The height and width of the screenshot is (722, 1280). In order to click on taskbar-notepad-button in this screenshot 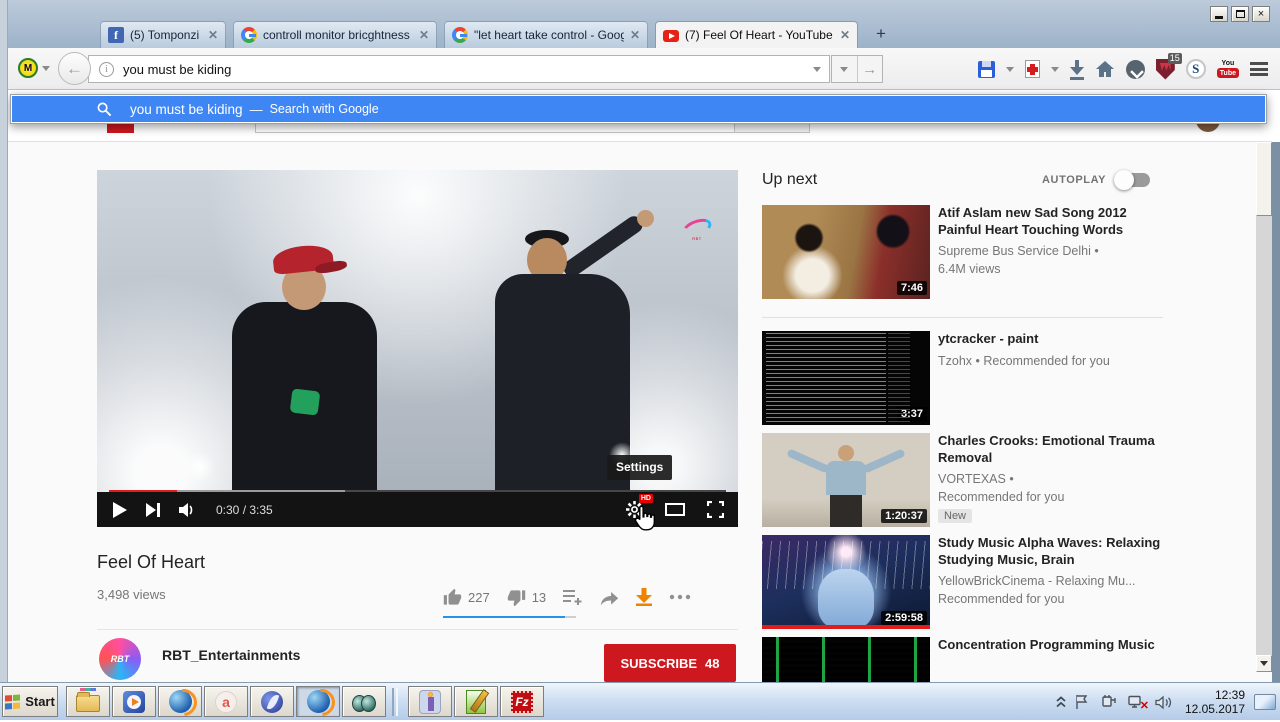, I will do `click(476, 701)`.